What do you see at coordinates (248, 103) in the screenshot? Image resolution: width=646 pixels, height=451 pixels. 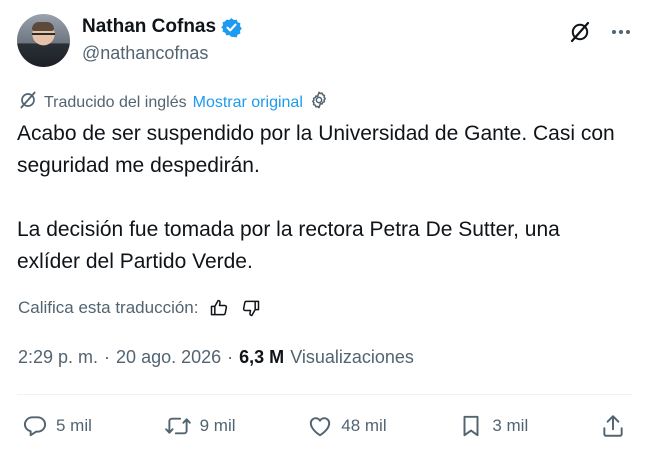 I see `show-original-link: Mostrar original` at bounding box center [248, 103].